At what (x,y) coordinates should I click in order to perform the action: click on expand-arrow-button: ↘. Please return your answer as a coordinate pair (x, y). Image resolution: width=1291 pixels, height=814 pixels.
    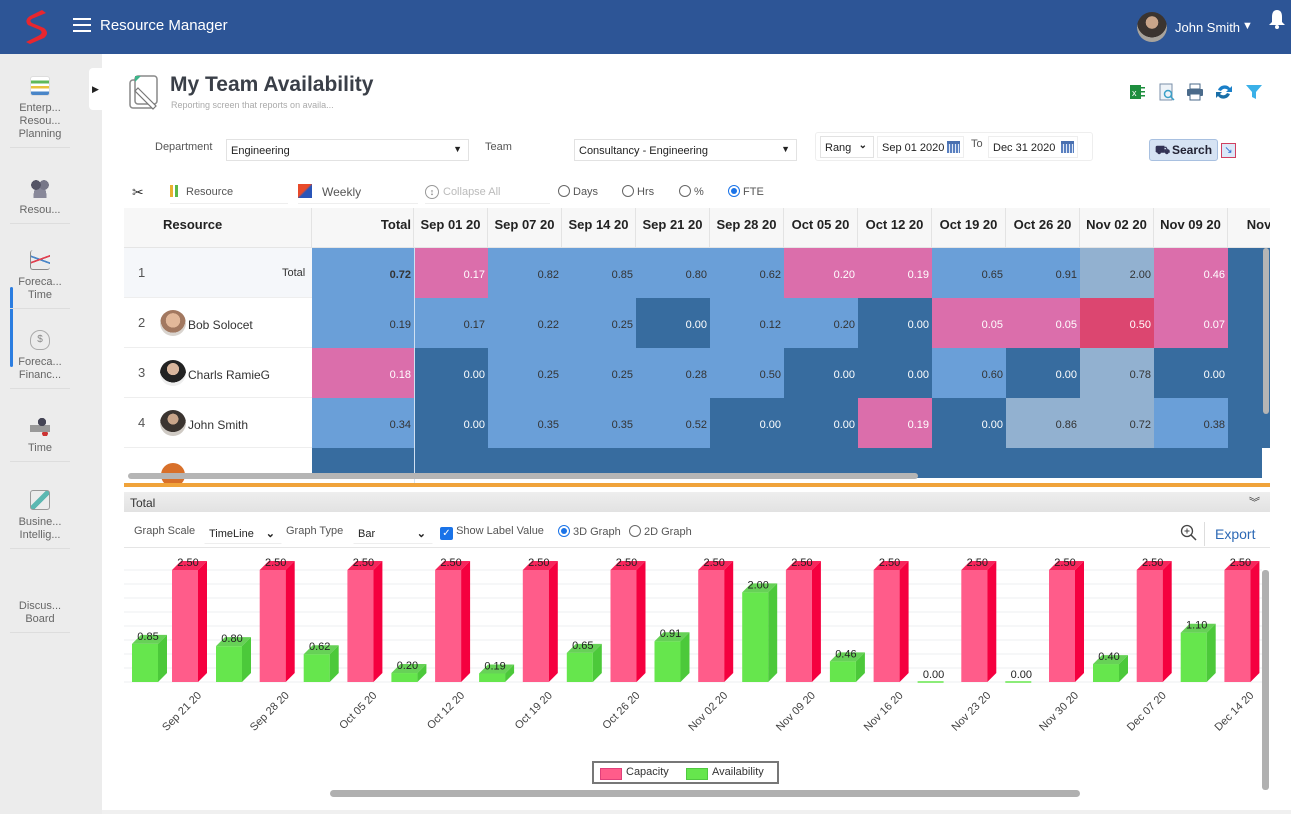
    Looking at the image, I should click on (1228, 150).